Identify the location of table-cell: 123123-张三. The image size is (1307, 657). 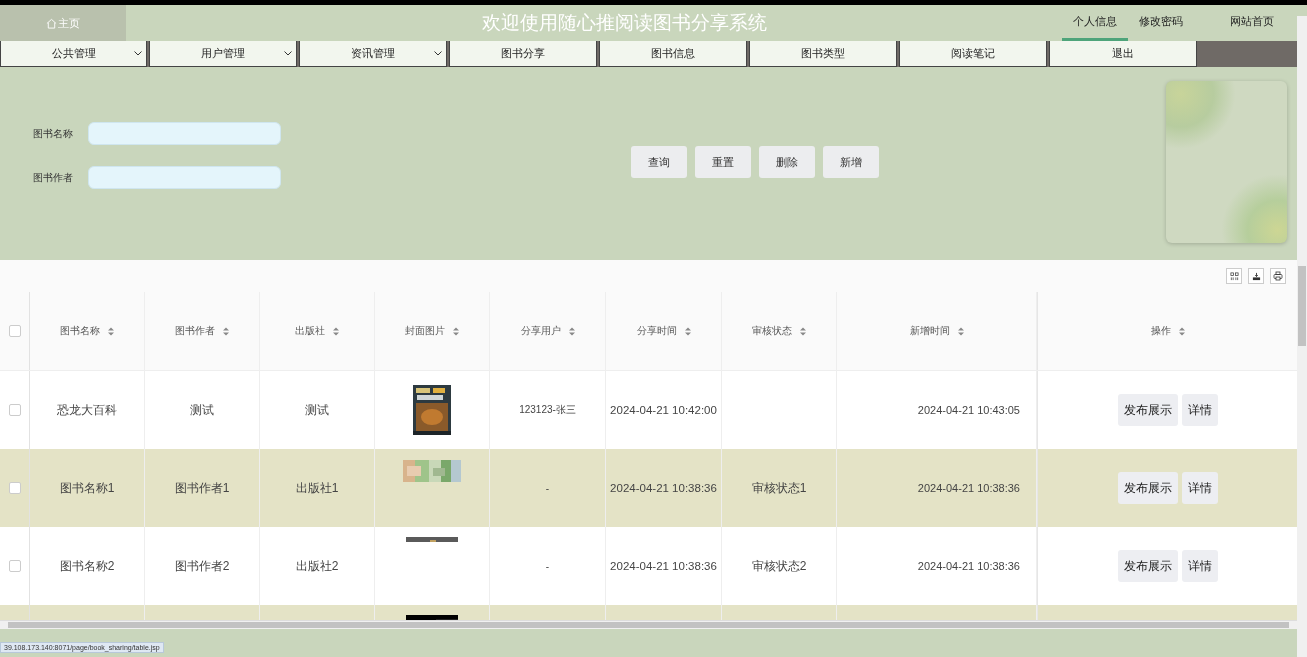
(547, 410).